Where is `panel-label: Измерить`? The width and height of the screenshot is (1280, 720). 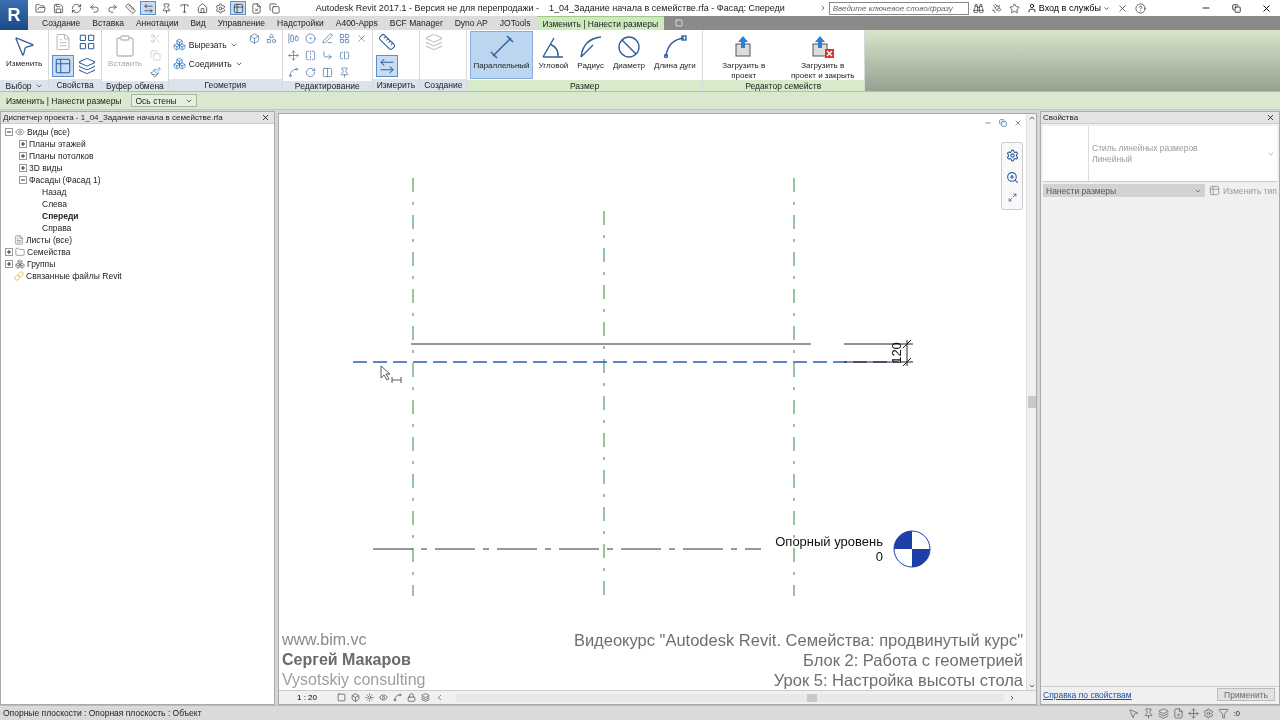
panel-label: Измерить is located at coordinates (396, 85).